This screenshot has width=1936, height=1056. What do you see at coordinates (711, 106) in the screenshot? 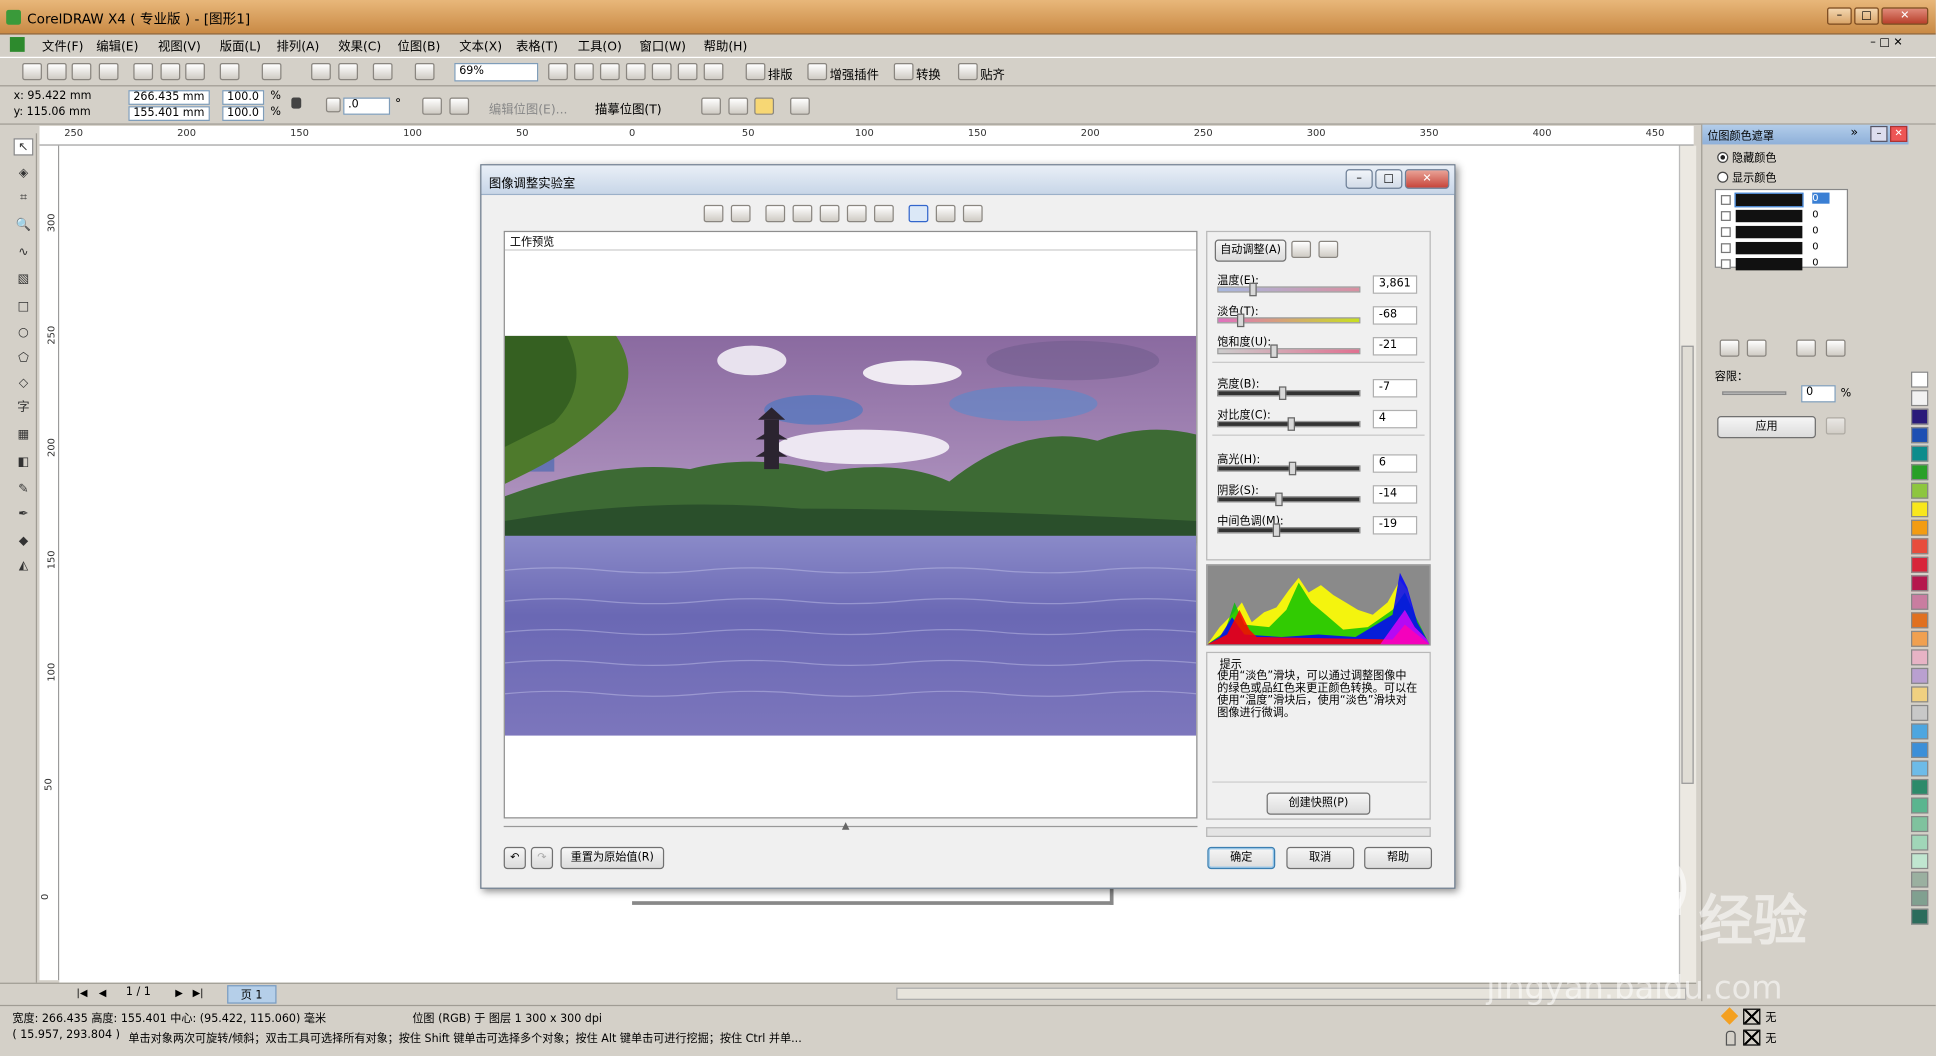
I see `crop-bitmap-icon` at bounding box center [711, 106].